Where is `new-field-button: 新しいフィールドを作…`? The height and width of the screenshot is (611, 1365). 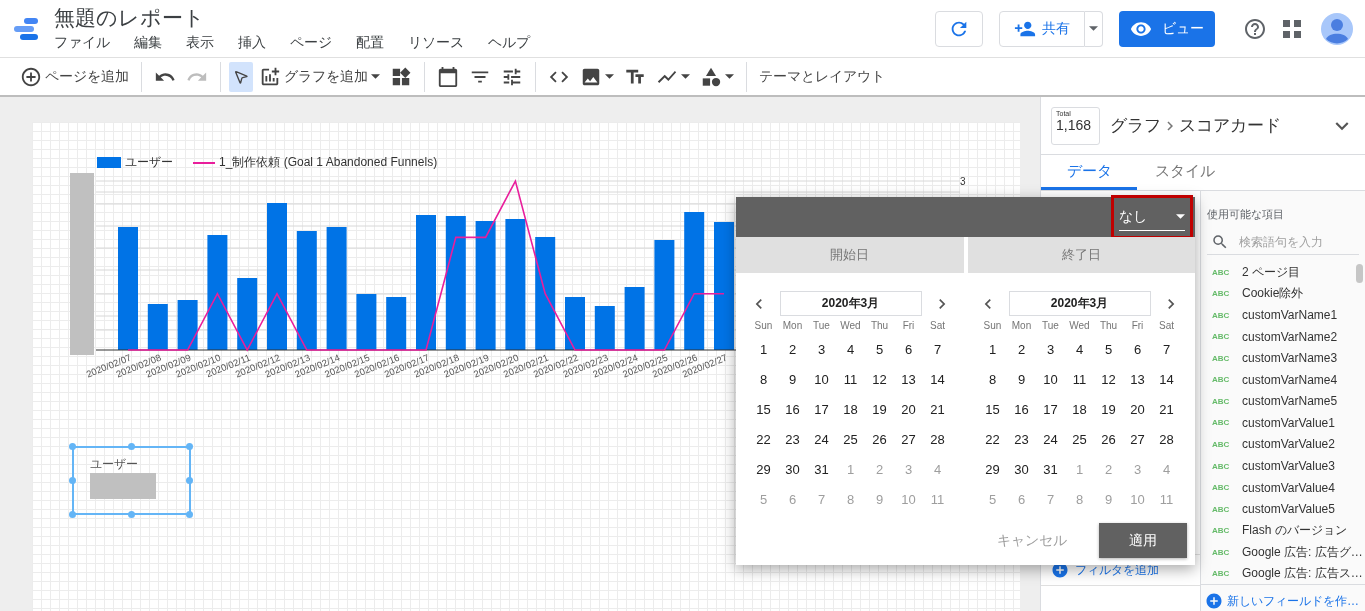 new-field-button: 新しいフィールドを作… is located at coordinates (1283, 597).